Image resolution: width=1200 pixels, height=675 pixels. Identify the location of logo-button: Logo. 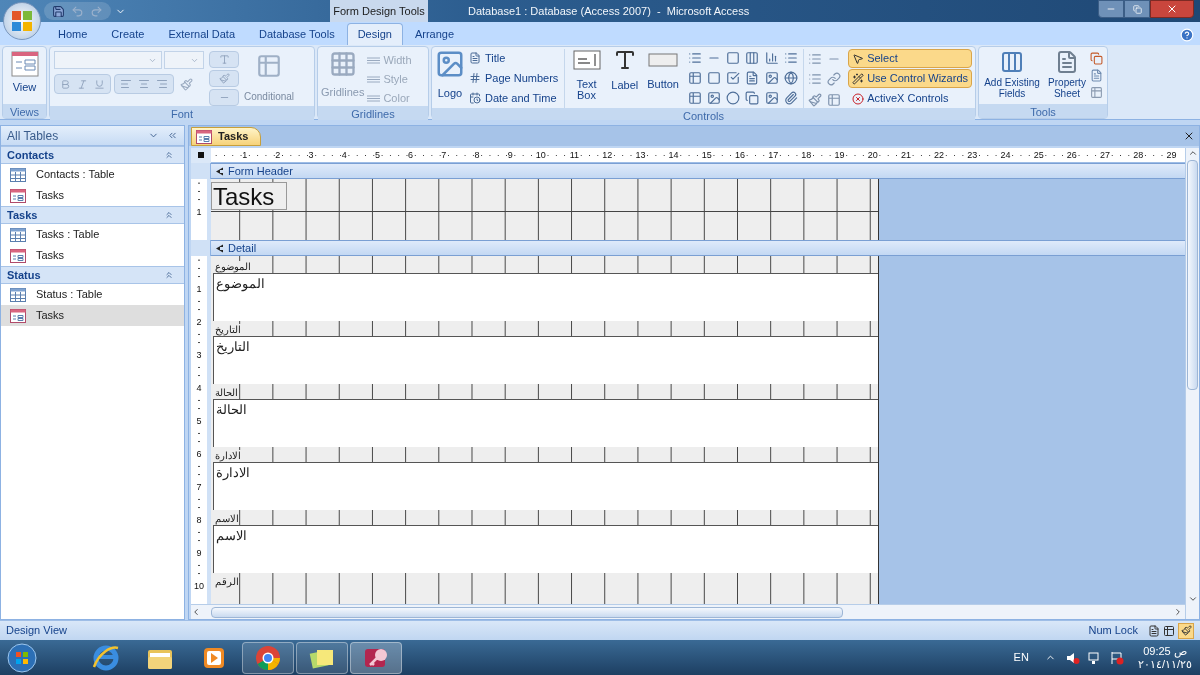
(450, 78).